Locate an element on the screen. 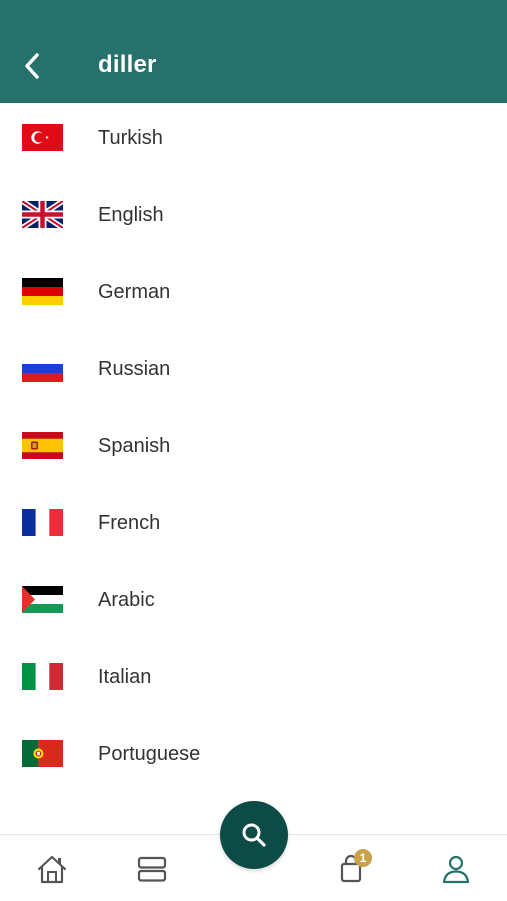 This screenshot has width=507, height=901. nav-home-button is located at coordinates (52, 869).